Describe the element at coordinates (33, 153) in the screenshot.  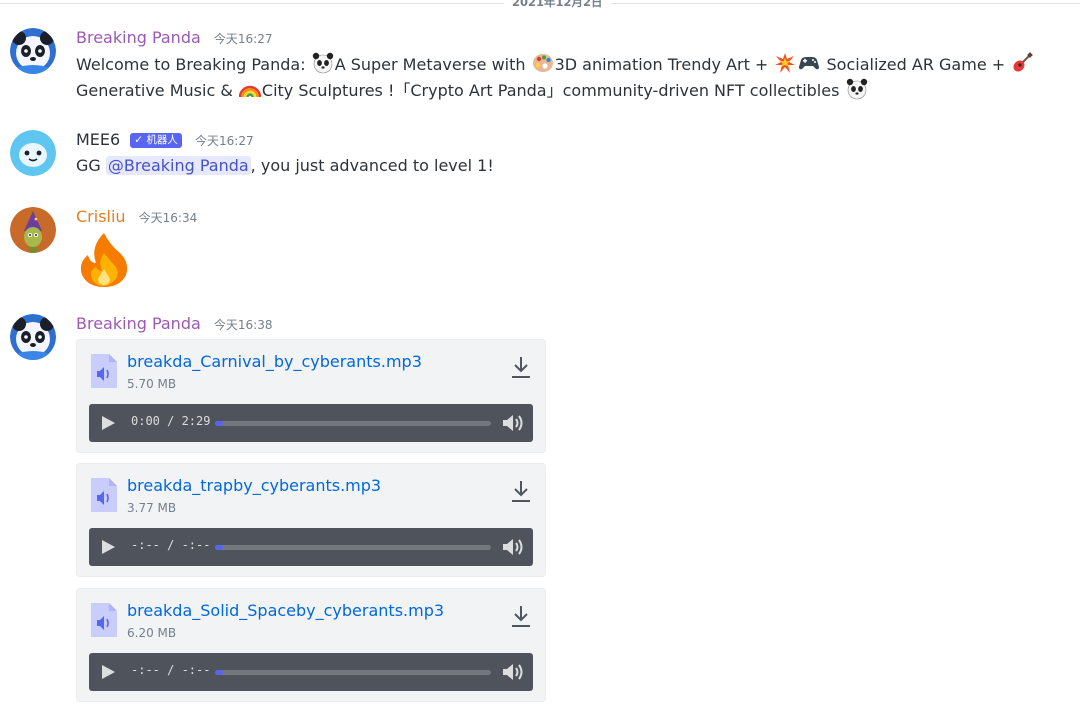
I see `bot-face-avatar-icon` at that location.